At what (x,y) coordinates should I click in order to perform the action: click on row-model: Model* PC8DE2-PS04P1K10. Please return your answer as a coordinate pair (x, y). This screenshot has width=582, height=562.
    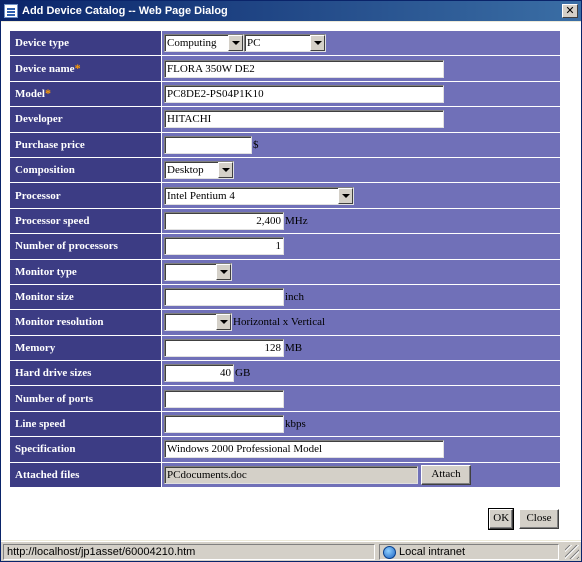
    Looking at the image, I should click on (285, 94).